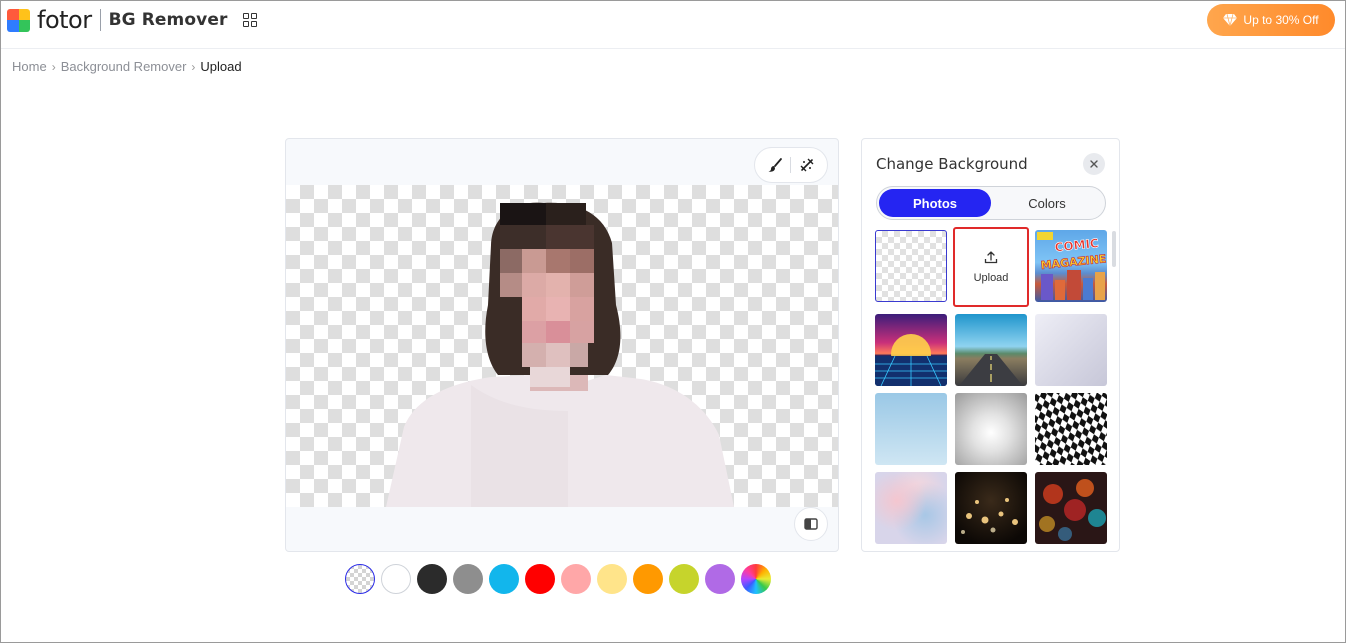 This screenshot has width=1346, height=643. What do you see at coordinates (1071, 508) in the screenshot?
I see `tile-rain-bokeh` at bounding box center [1071, 508].